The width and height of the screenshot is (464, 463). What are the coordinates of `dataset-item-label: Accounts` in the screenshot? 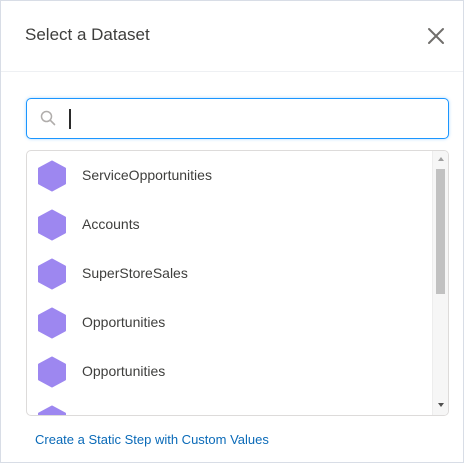 It's located at (111, 224).